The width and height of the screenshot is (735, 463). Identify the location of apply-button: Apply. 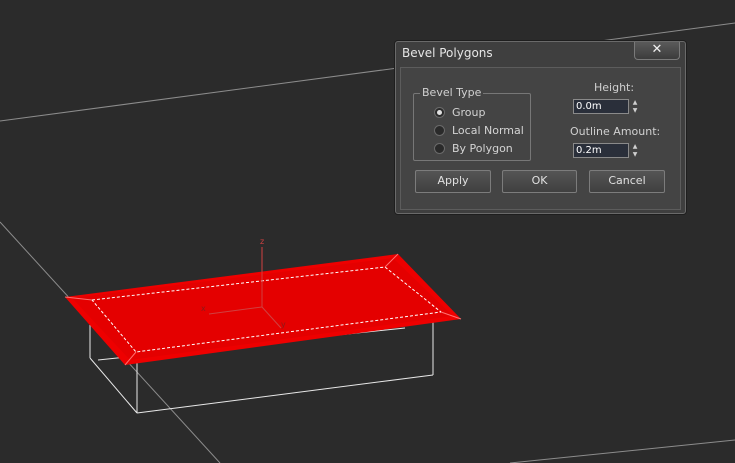
(453, 181).